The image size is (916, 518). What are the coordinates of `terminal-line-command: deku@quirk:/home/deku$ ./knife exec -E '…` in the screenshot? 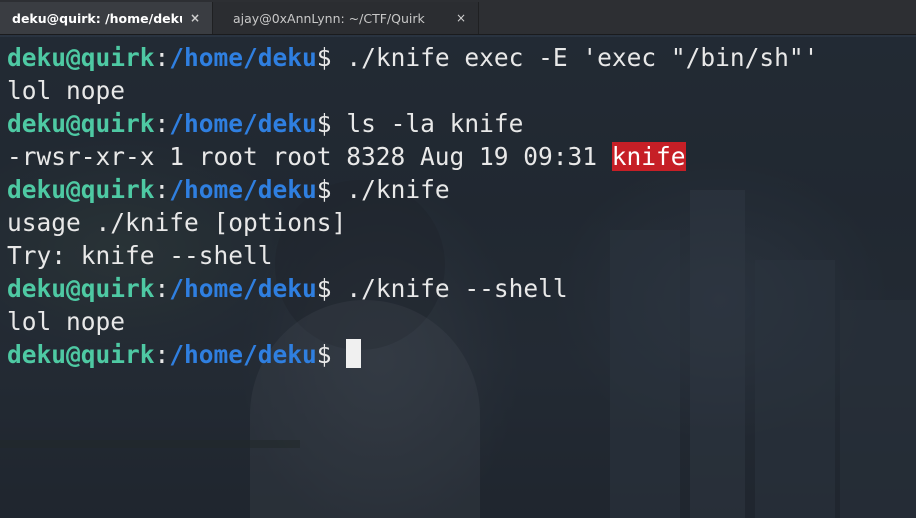 It's located at (412, 57).